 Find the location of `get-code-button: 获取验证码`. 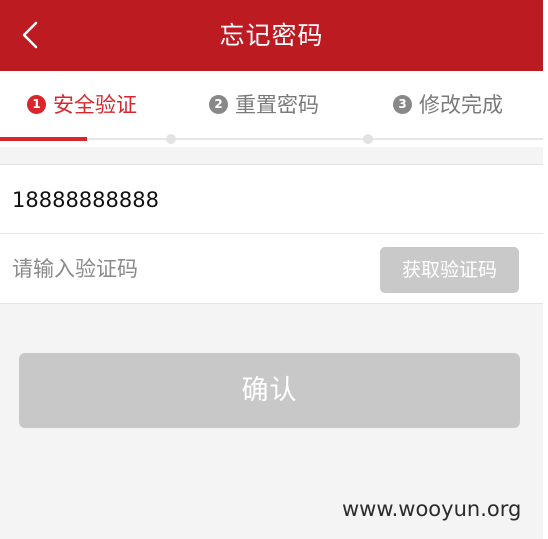

get-code-button: 获取验证码 is located at coordinates (449, 270).